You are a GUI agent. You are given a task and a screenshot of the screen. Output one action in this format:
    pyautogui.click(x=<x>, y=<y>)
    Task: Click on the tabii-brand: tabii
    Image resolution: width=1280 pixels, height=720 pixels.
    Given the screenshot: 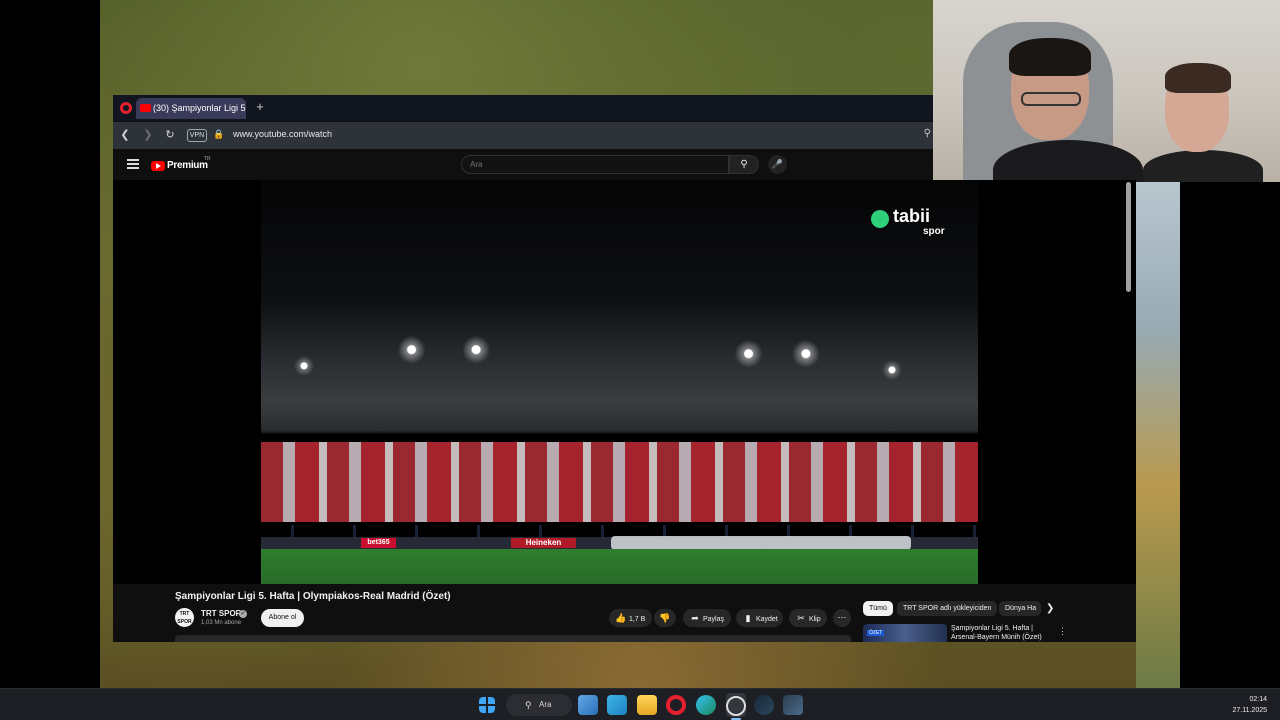 What is the action you would take?
    pyautogui.click(x=912, y=216)
    